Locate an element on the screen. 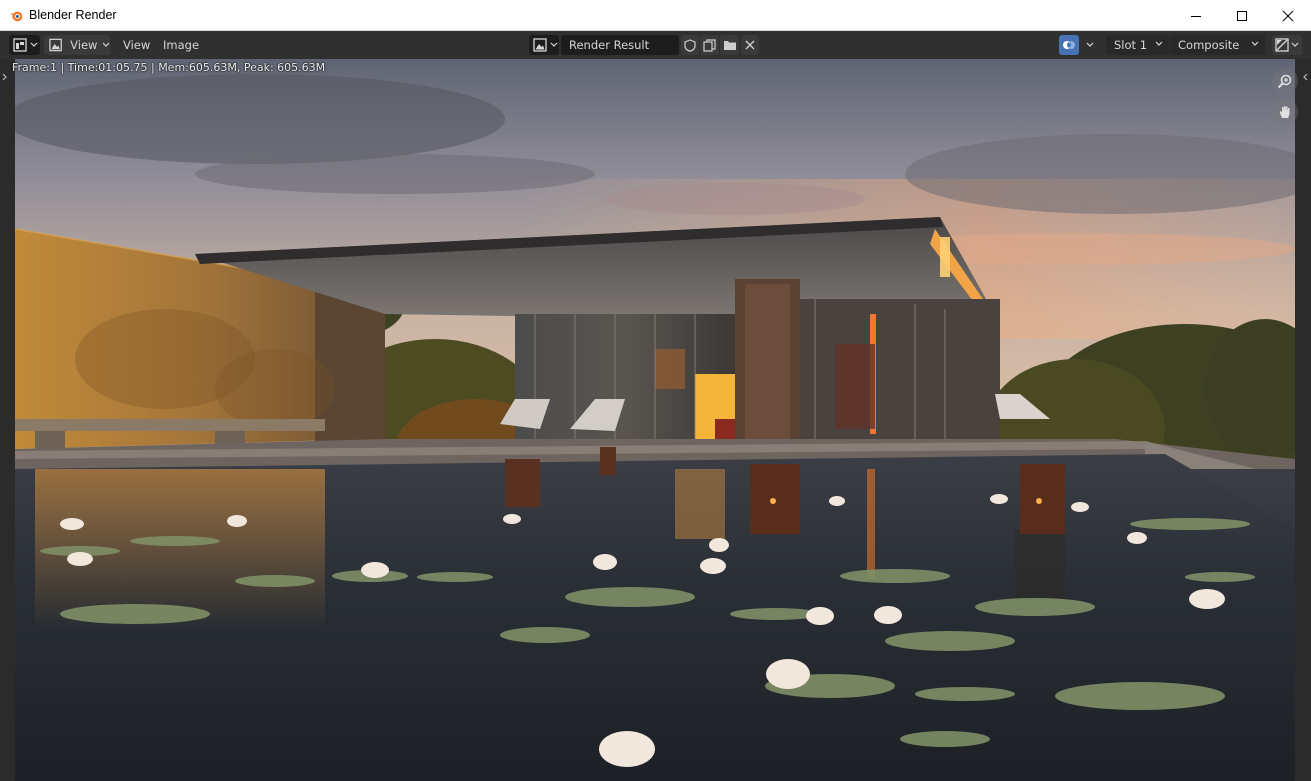 The height and width of the screenshot is (781, 1311). menu-view: View is located at coordinates (136, 45).